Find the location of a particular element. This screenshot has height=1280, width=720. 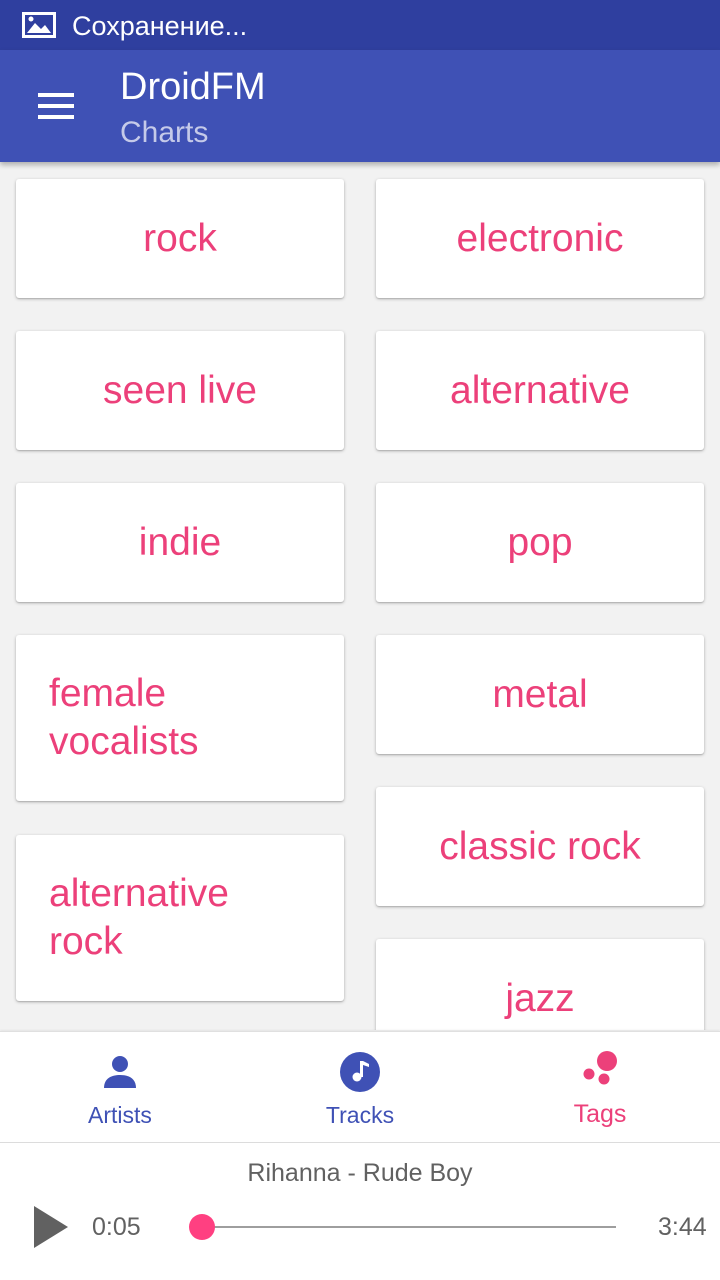

tag-card-female-vocalists: female vocalists is located at coordinates (180, 718).